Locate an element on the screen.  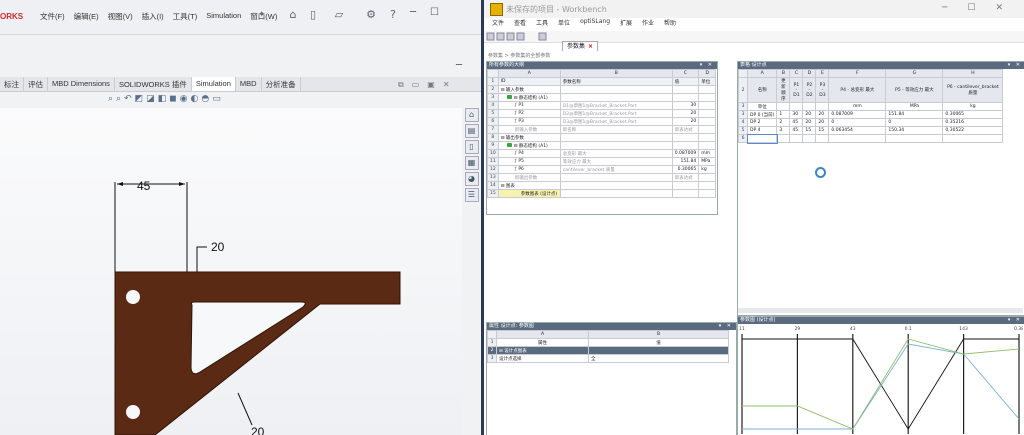
tab-solidworks-addins: SOLIDWORKS 插件 is located at coordinates (153, 84).